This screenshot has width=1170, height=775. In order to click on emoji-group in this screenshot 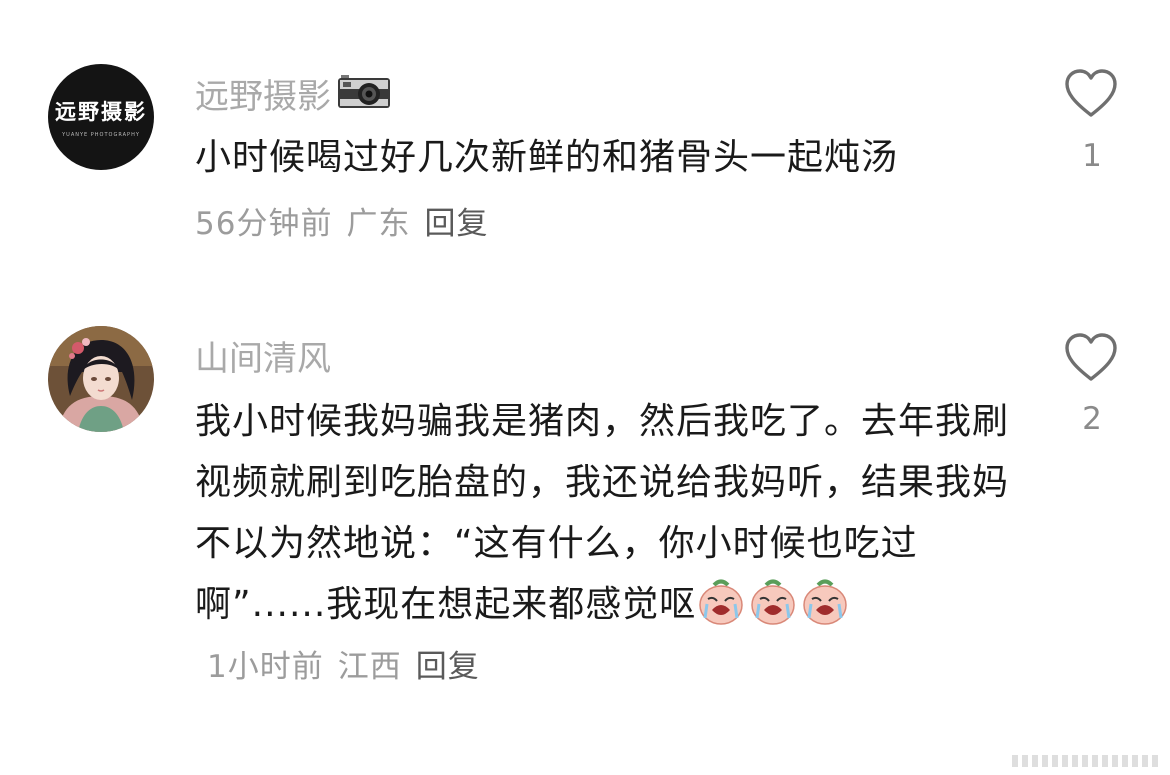, I will do `click(774, 602)`.